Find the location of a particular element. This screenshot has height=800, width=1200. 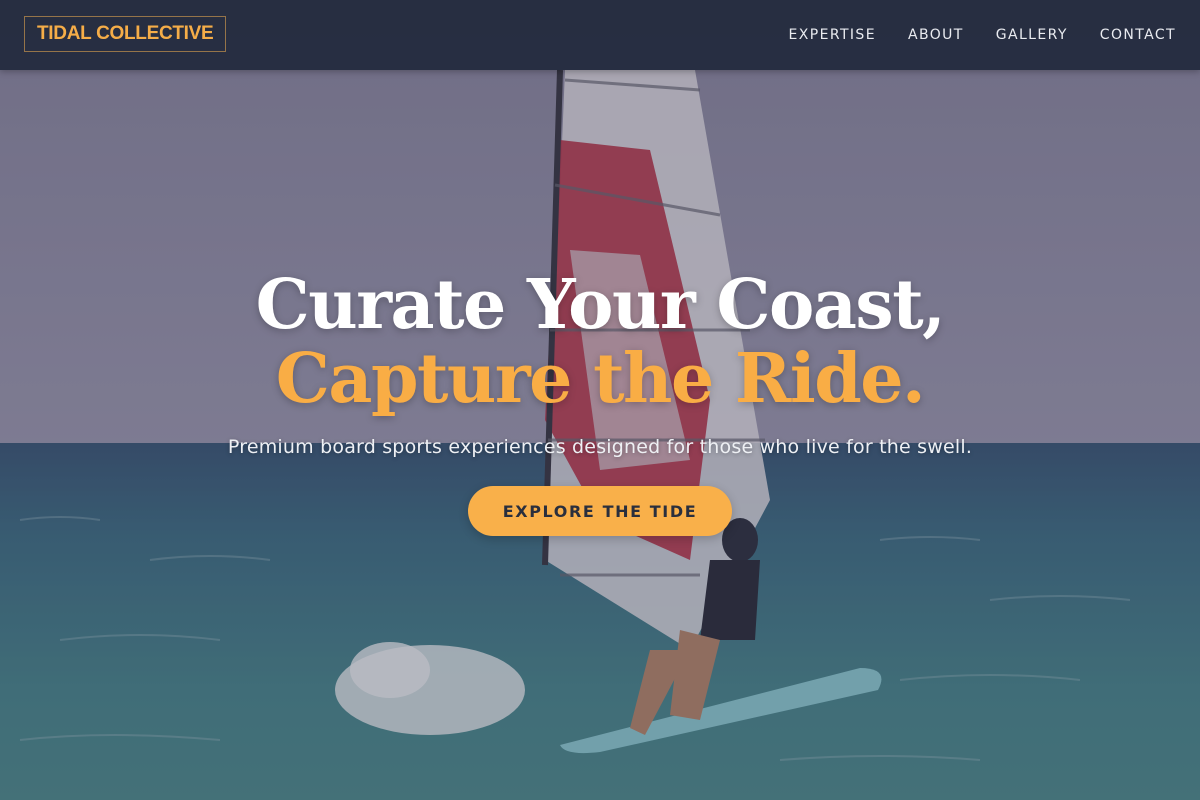

explore-cta-button: EXPLORE THE TIDE is located at coordinates (600, 511).